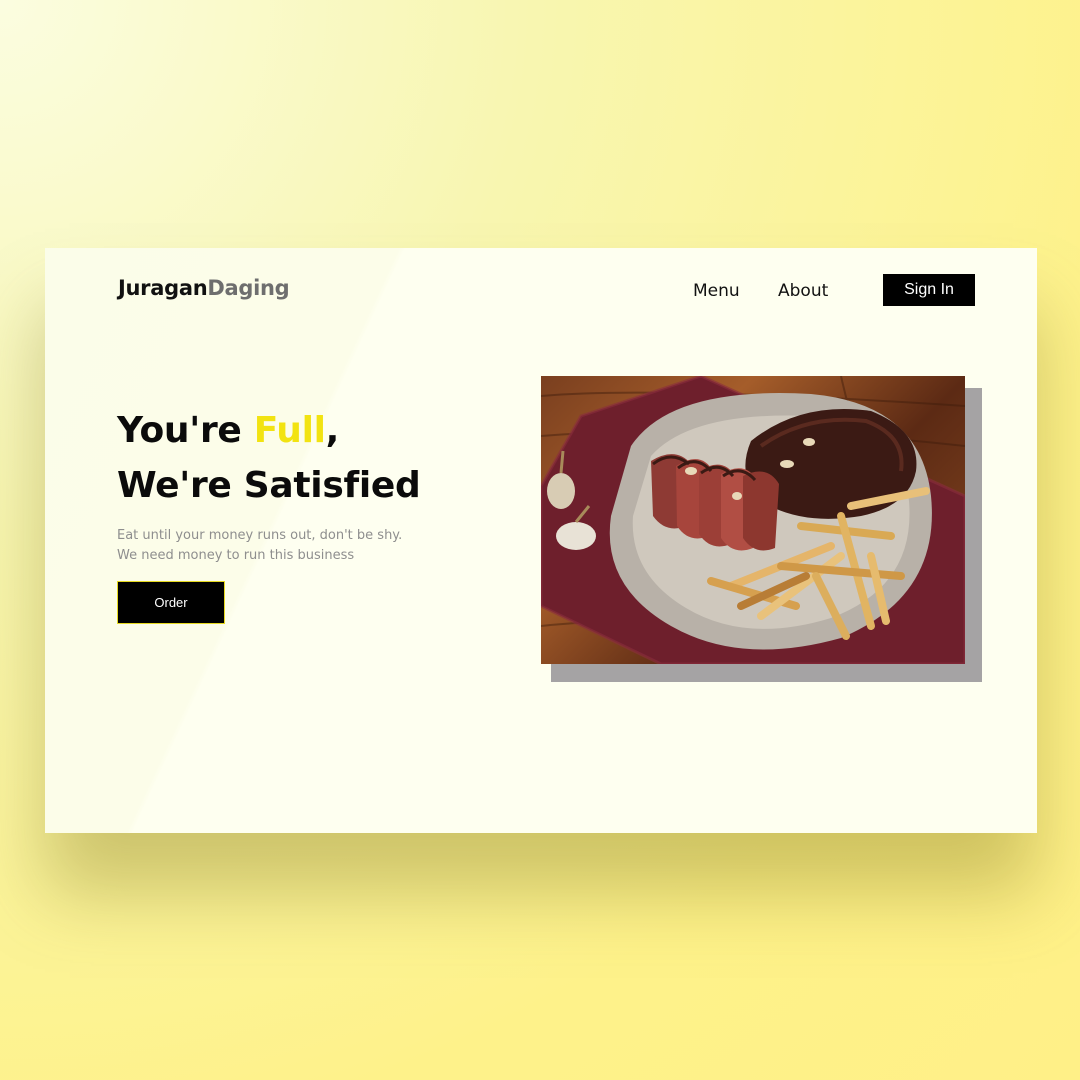  Describe the element at coordinates (716, 291) in the screenshot. I see `nav-menu-link: Menu` at that location.